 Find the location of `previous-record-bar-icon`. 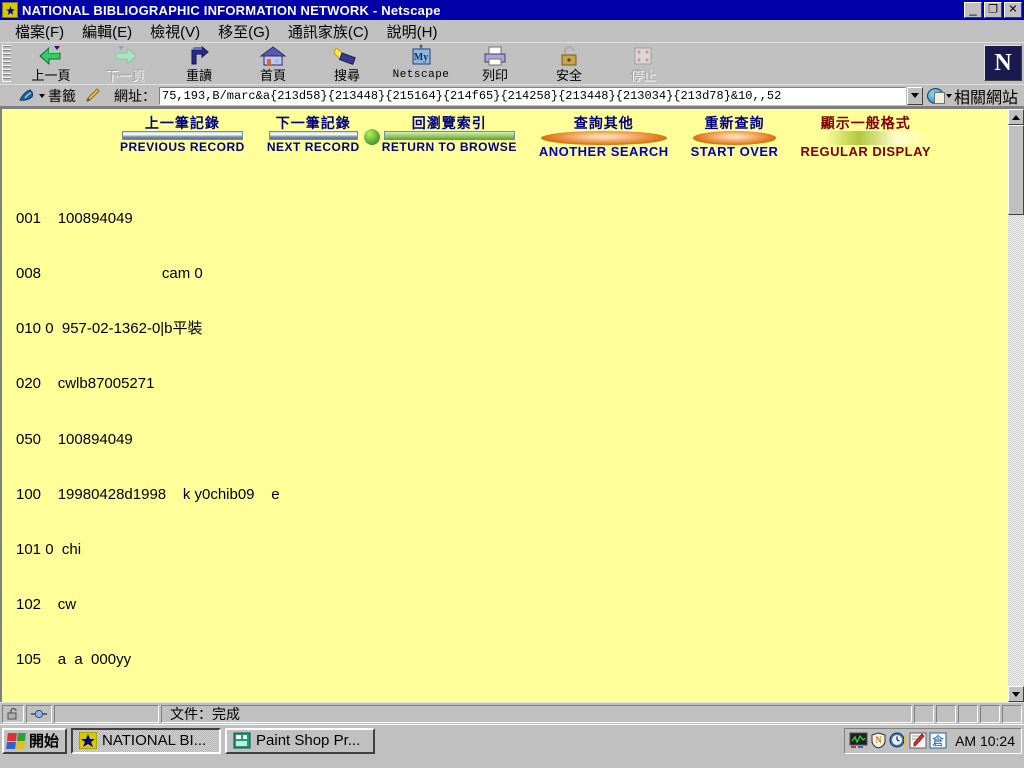

previous-record-bar-icon is located at coordinates (182, 135).